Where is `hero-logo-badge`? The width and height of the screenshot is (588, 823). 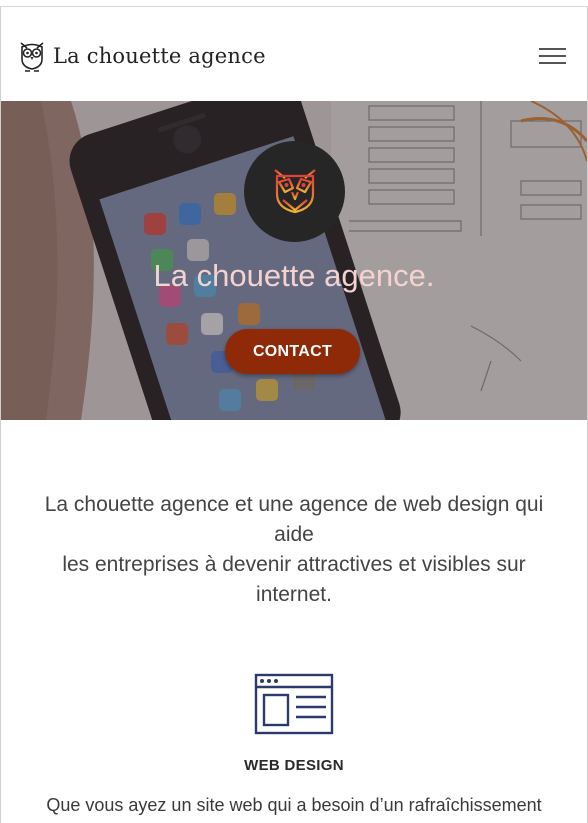 hero-logo-badge is located at coordinates (294, 191).